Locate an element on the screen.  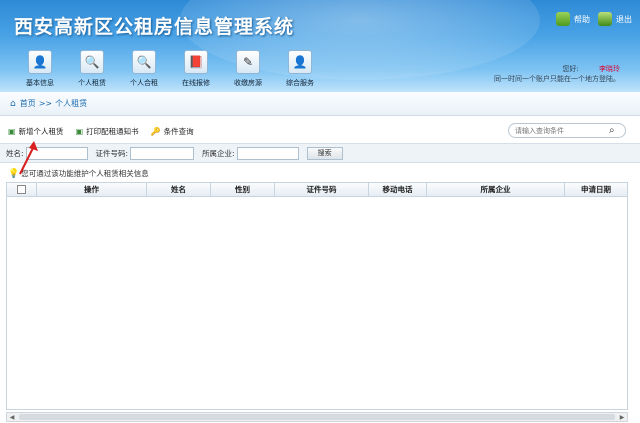
help-link: 帮助 is located at coordinates (582, 19).